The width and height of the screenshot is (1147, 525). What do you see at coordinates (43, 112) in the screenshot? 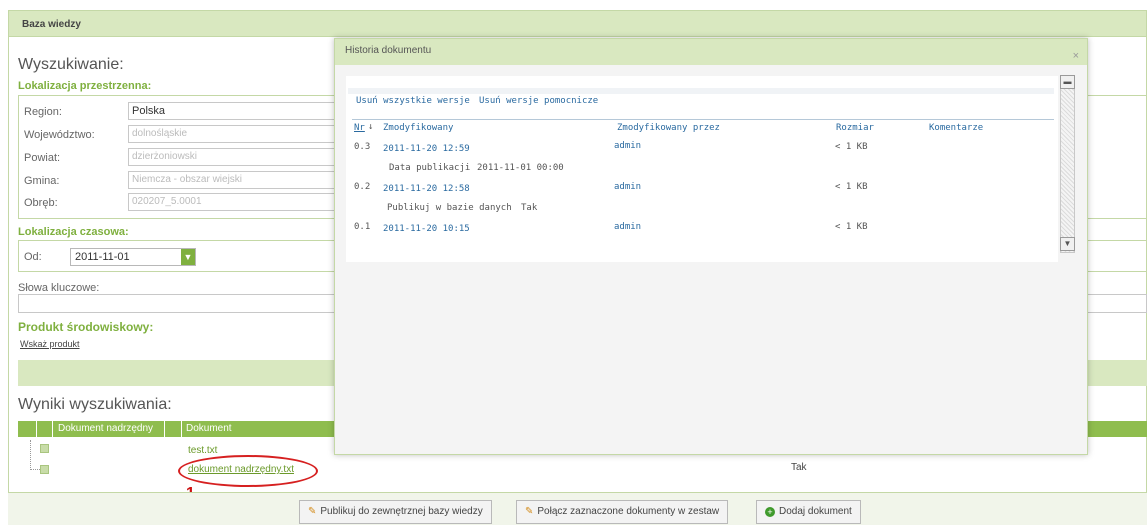
I see `region-label: Region:` at bounding box center [43, 112].